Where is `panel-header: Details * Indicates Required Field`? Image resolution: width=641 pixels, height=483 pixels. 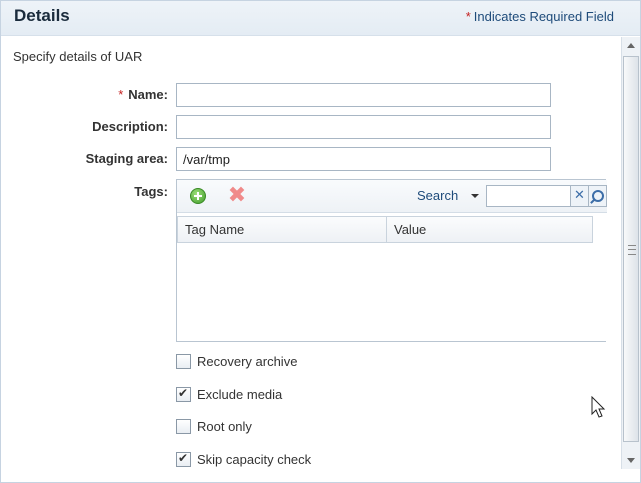 panel-header: Details * Indicates Required Field is located at coordinates (320, 18).